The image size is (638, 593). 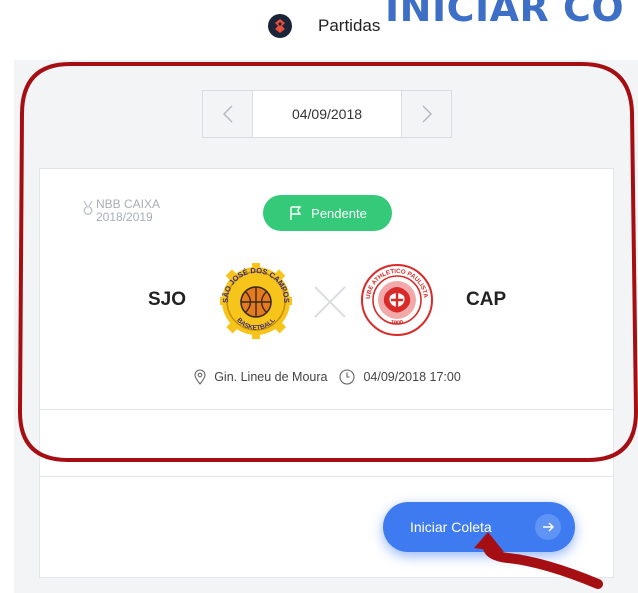 I want to click on app-logo-icon, so click(x=280, y=26).